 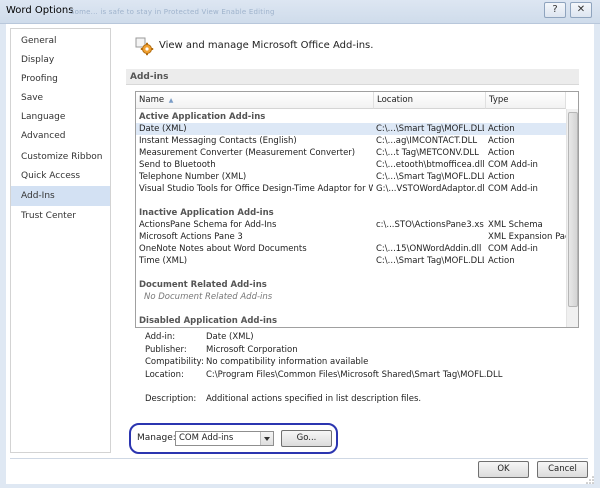 What do you see at coordinates (252, 350) in the screenshot?
I see `detail-value-publisher: Microsoft Corporation` at bounding box center [252, 350].